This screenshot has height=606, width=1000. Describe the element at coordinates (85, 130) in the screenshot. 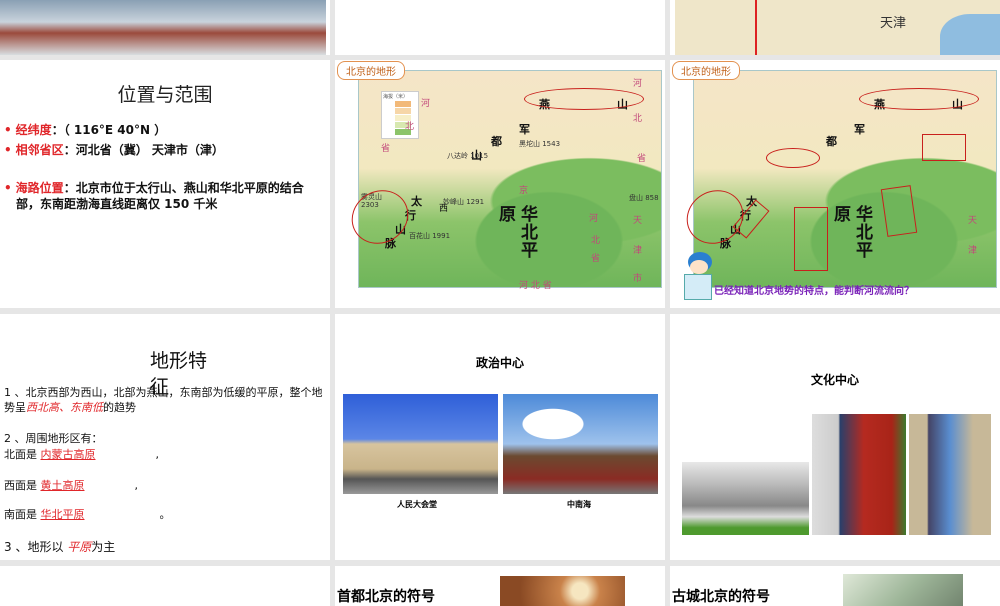

I see `bullet-latlon: • 经纬度：（ 116°E 40°N ）` at that location.